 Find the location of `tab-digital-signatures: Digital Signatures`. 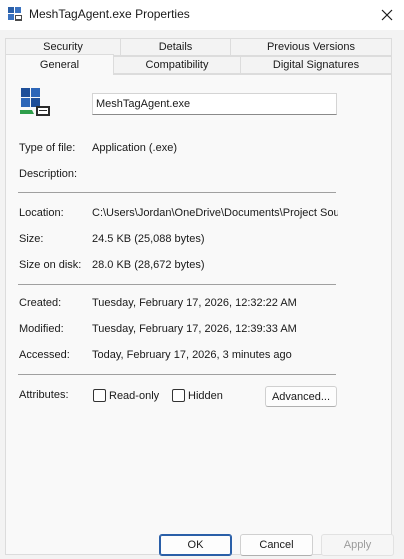

tab-digital-signatures: Digital Signatures is located at coordinates (316, 65).